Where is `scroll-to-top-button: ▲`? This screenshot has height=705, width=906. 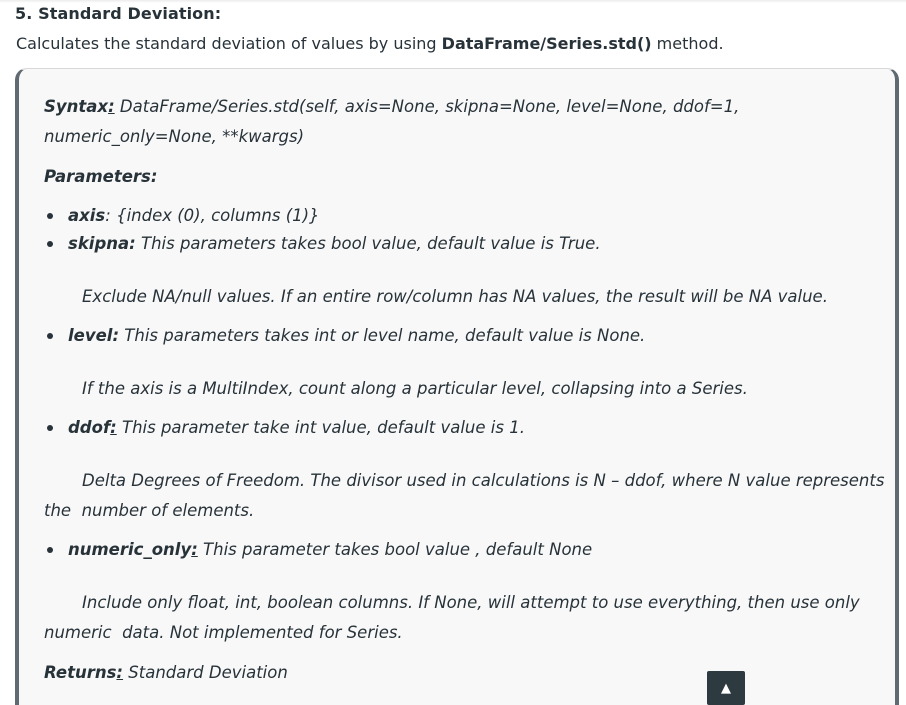
scroll-to-top-button: ▲ is located at coordinates (726, 688).